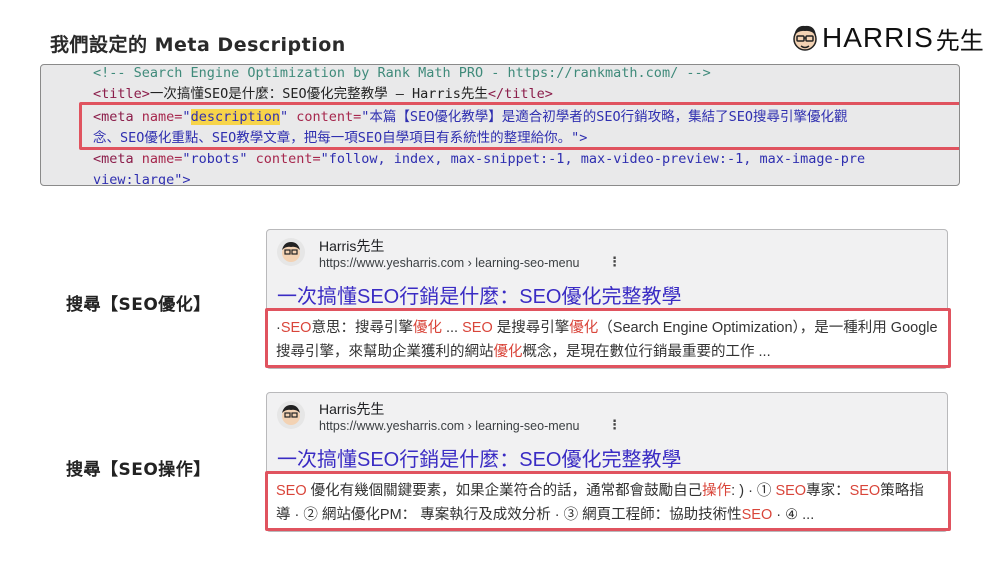 This screenshot has height=575, width=1000. Describe the element at coordinates (531, 328) in the screenshot. I see `snippet-text: 是搜尋引擎` at that location.